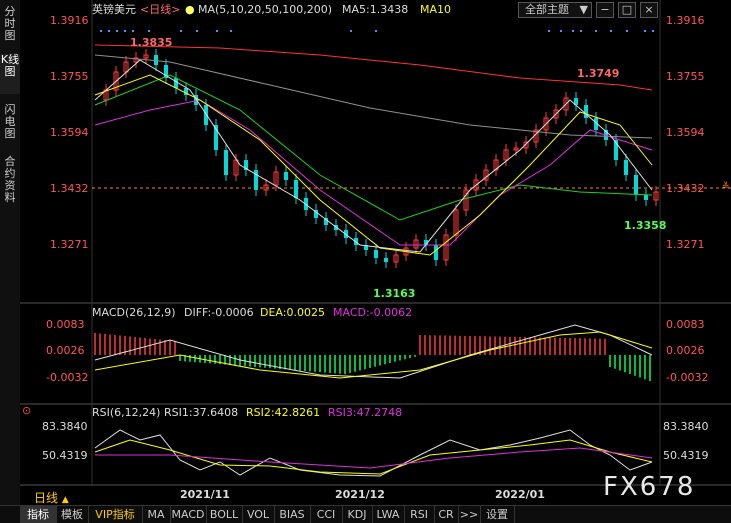  I want to click on macd-dea: DEA:0.0025, so click(292, 312).